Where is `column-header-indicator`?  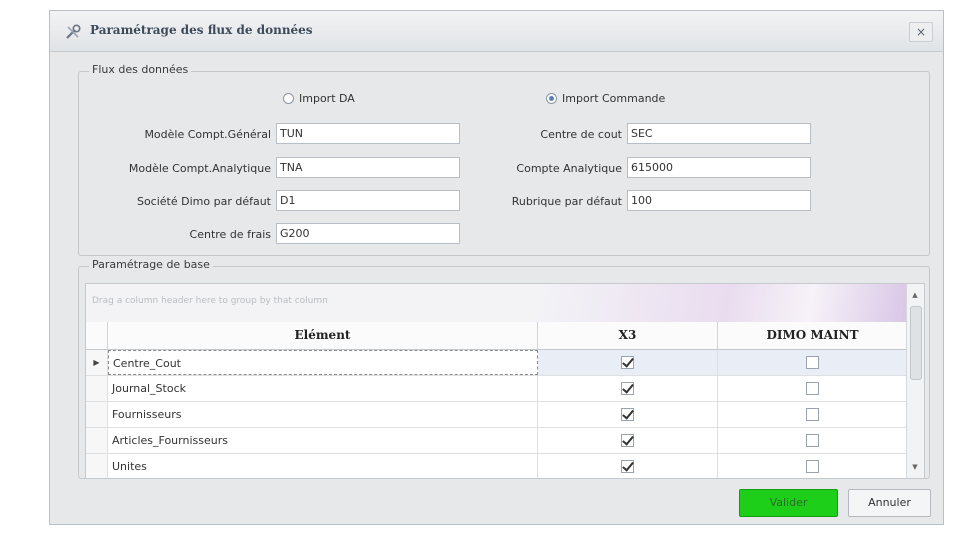 column-header-indicator is located at coordinates (97, 336).